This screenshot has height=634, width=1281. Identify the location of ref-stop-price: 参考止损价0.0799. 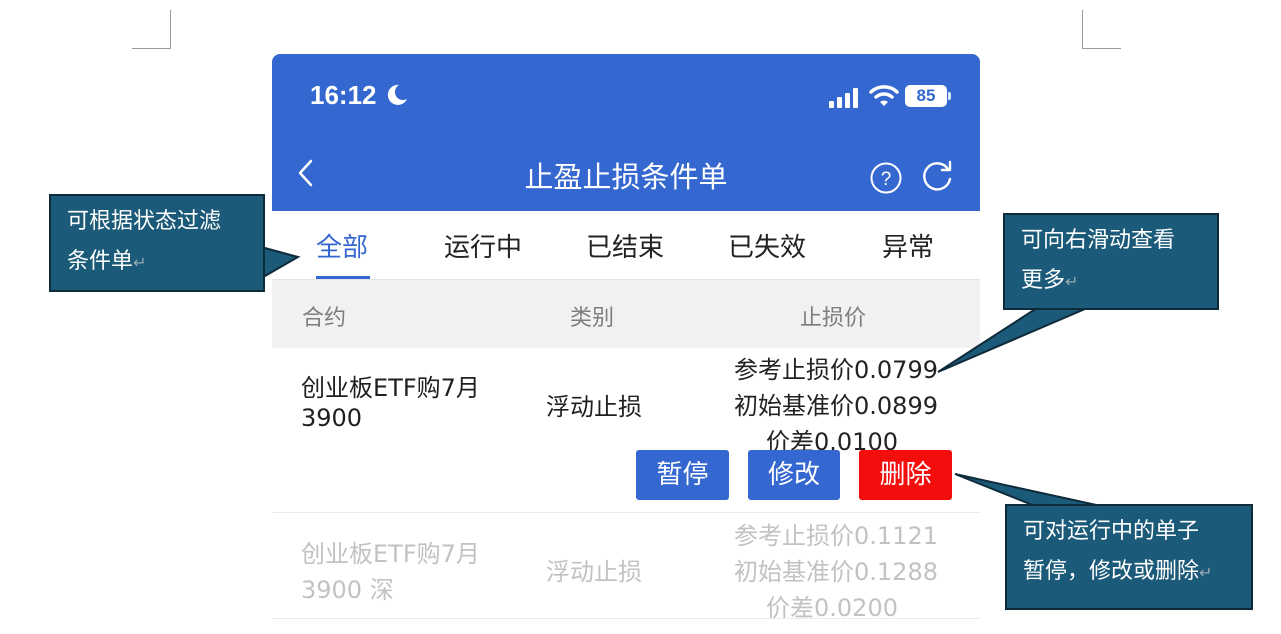
(836, 370).